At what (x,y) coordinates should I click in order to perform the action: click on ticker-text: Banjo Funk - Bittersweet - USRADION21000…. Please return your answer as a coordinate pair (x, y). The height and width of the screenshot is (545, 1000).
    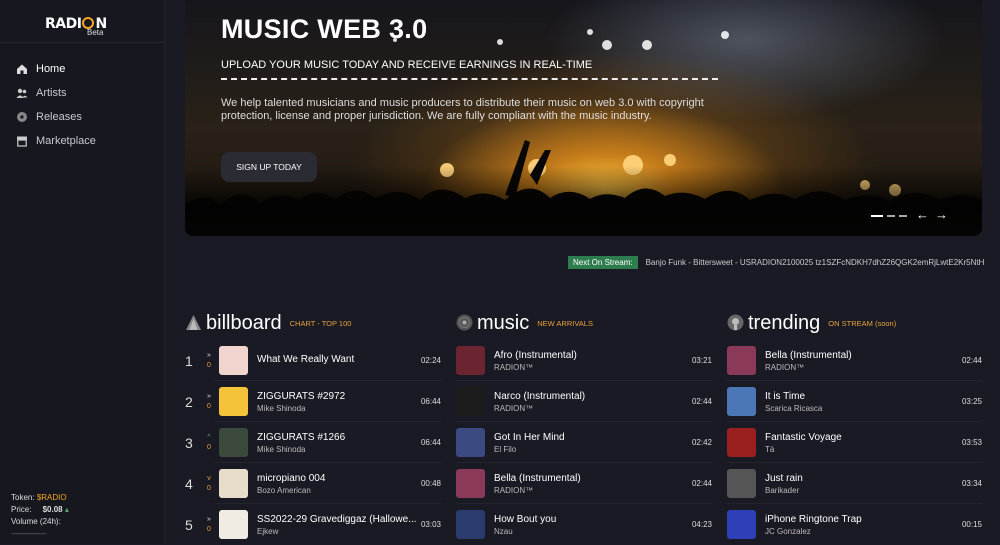
    Looking at the image, I should click on (815, 262).